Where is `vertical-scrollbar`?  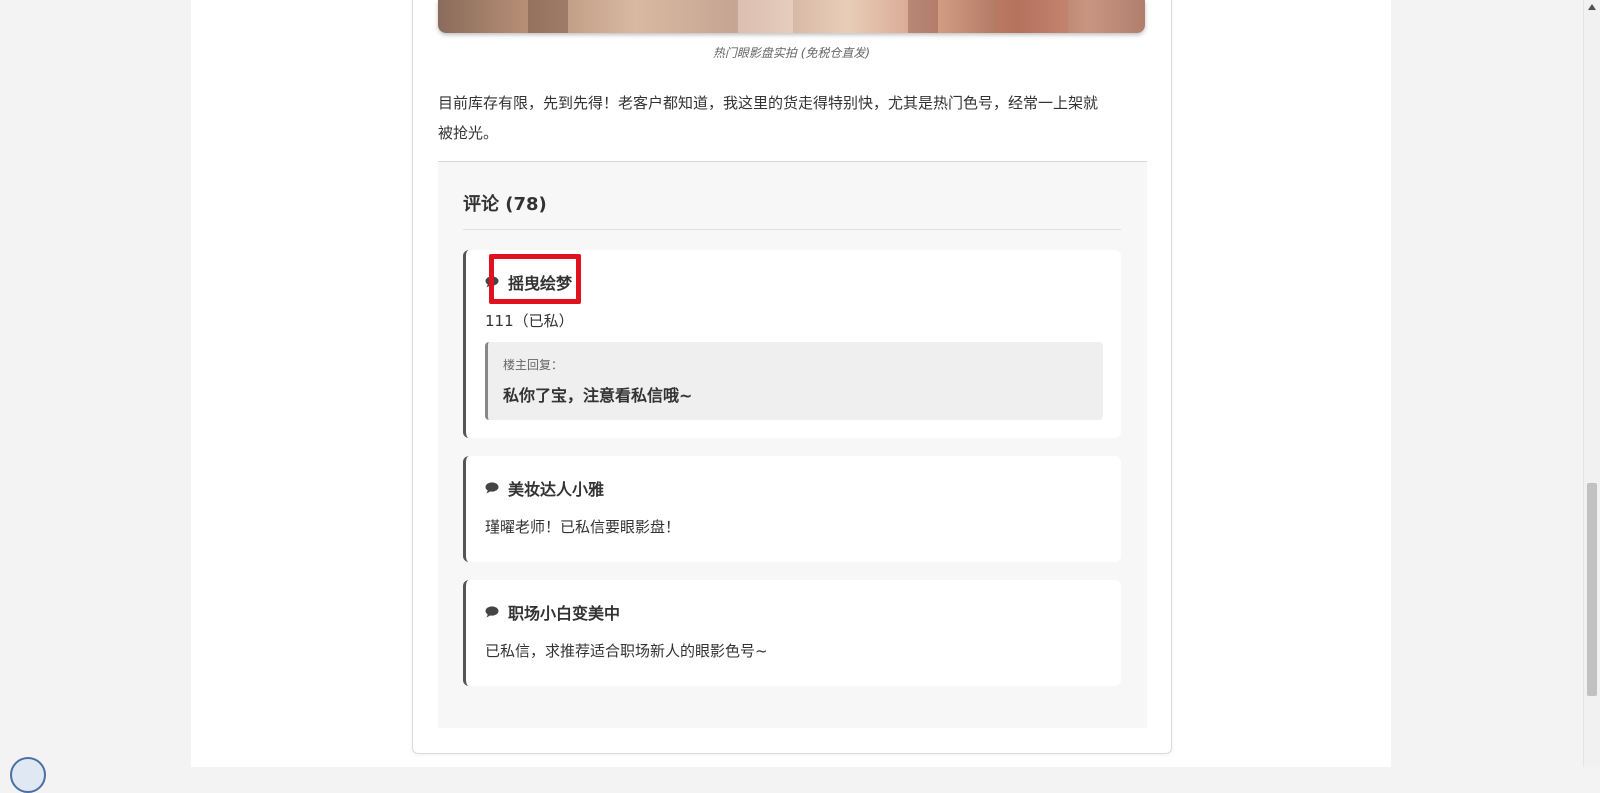 vertical-scrollbar is located at coordinates (1591, 383).